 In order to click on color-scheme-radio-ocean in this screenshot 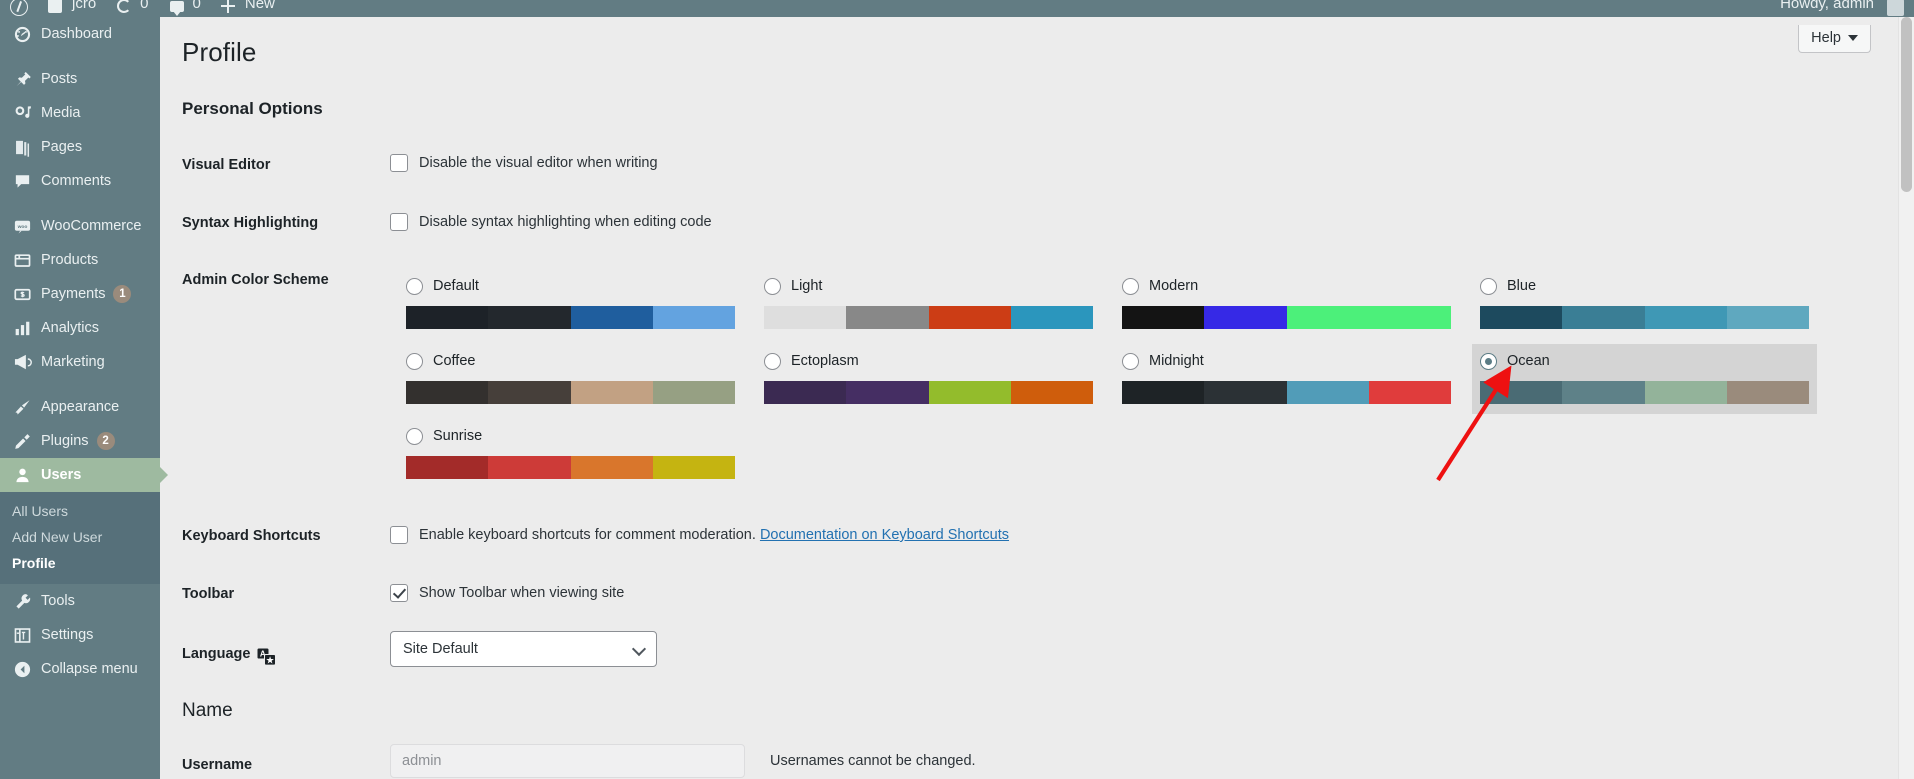, I will do `click(1488, 361)`.